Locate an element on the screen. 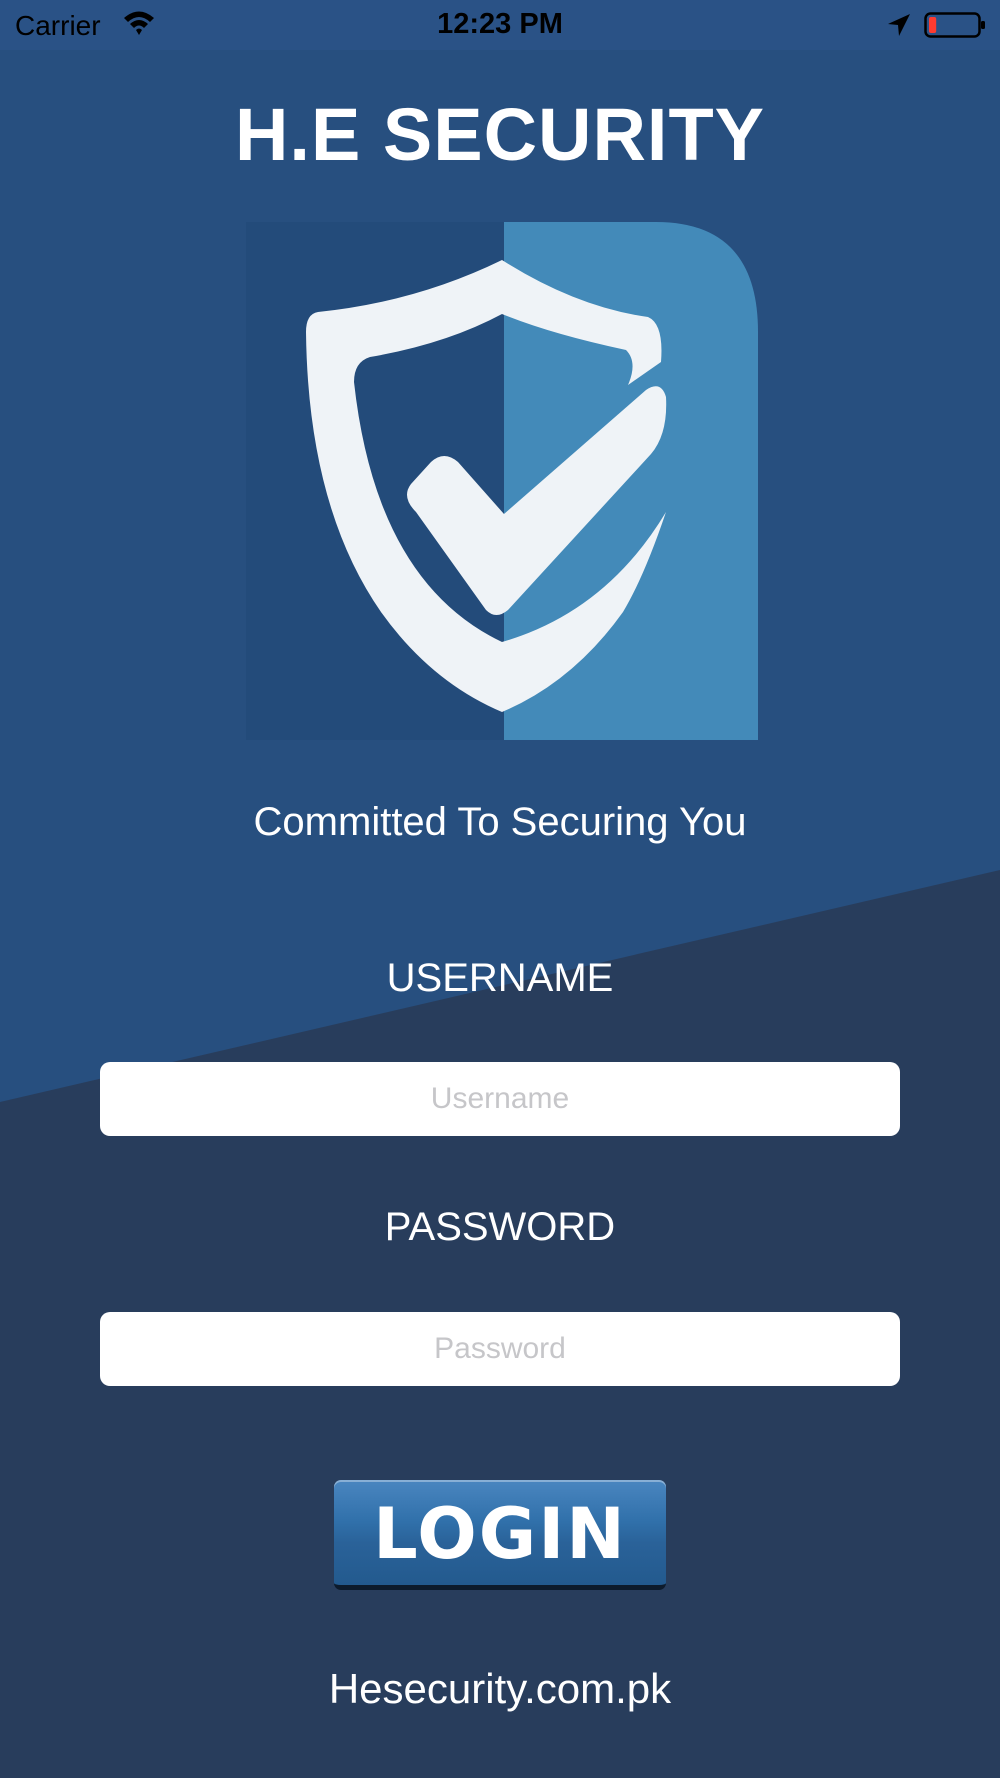  username-label: USERNAME is located at coordinates (500, 978).